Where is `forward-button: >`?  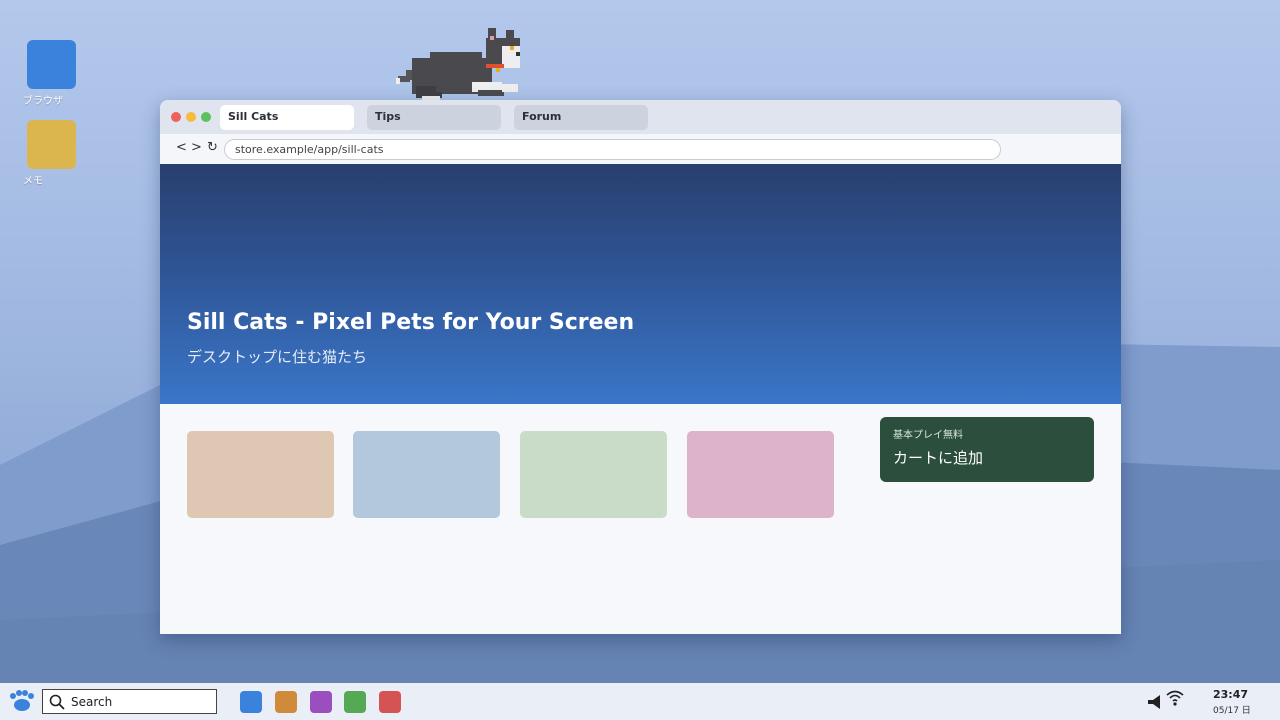 forward-button: > is located at coordinates (196, 148).